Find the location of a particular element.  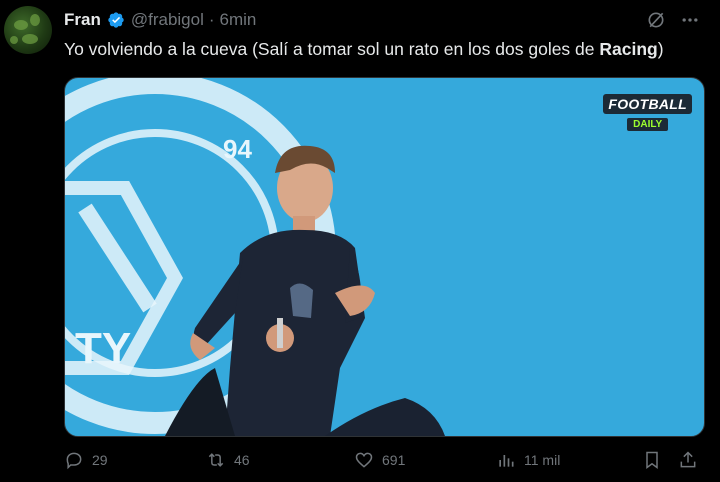

repost-button: 46 is located at coordinates (228, 460).